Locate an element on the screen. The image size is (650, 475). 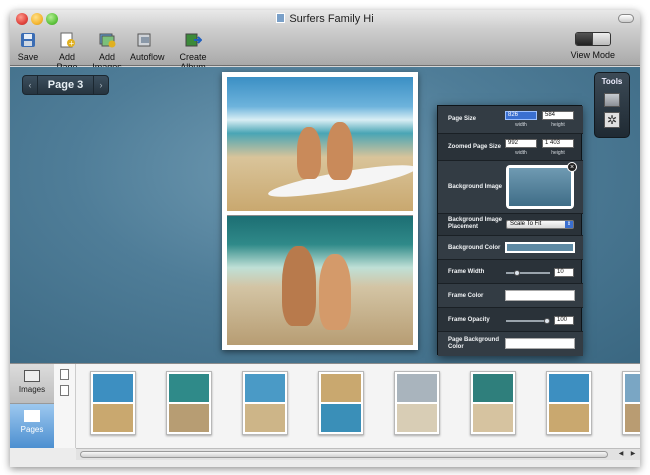
previous-page-button: ‹ is located at coordinates (30, 85).